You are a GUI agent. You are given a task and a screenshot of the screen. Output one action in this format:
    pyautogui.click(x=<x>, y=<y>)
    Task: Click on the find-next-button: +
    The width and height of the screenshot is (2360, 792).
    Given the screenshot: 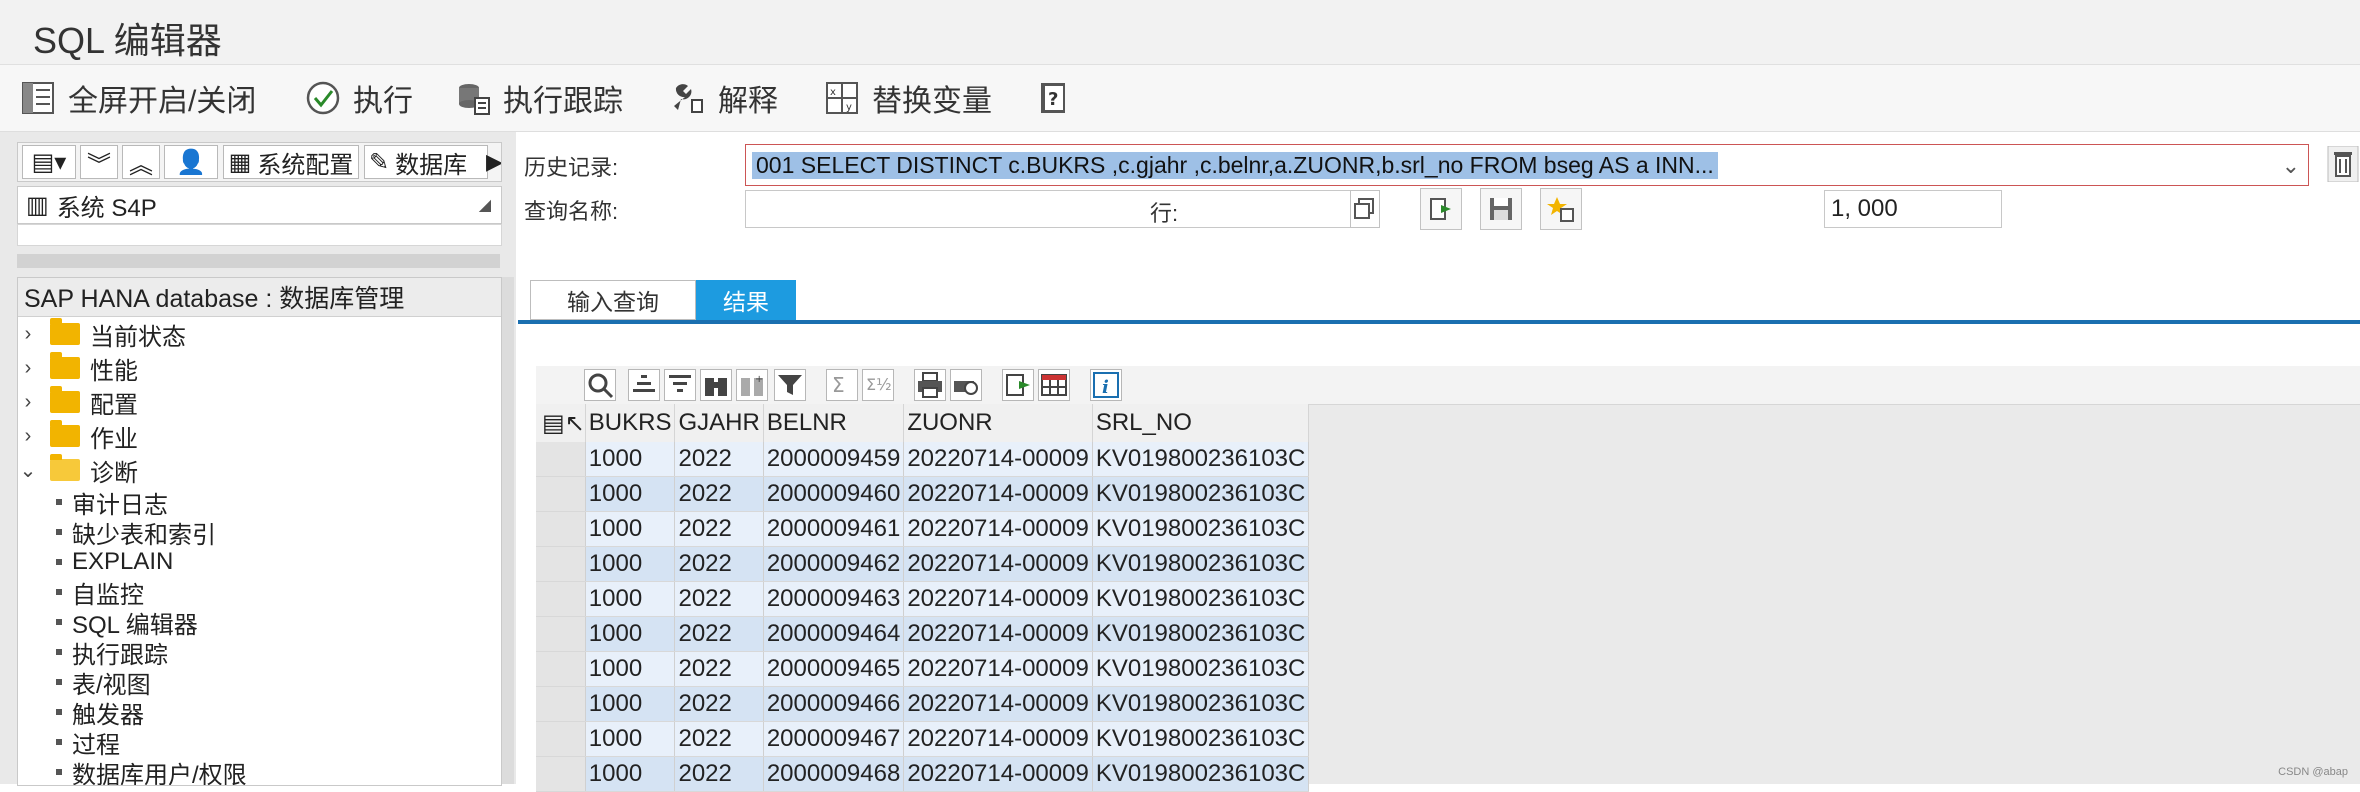 What is the action you would take?
    pyautogui.click(x=752, y=385)
    